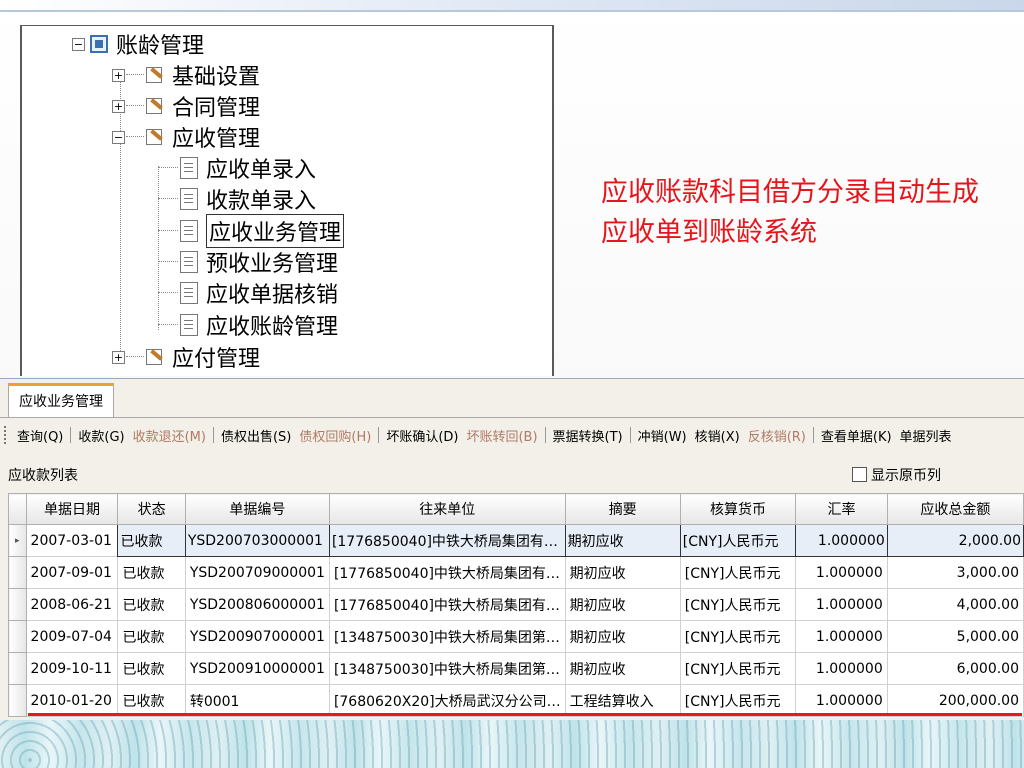 This screenshot has width=1024, height=768. Describe the element at coordinates (955, 668) in the screenshot. I see `table-cell: 6,000.00` at that location.